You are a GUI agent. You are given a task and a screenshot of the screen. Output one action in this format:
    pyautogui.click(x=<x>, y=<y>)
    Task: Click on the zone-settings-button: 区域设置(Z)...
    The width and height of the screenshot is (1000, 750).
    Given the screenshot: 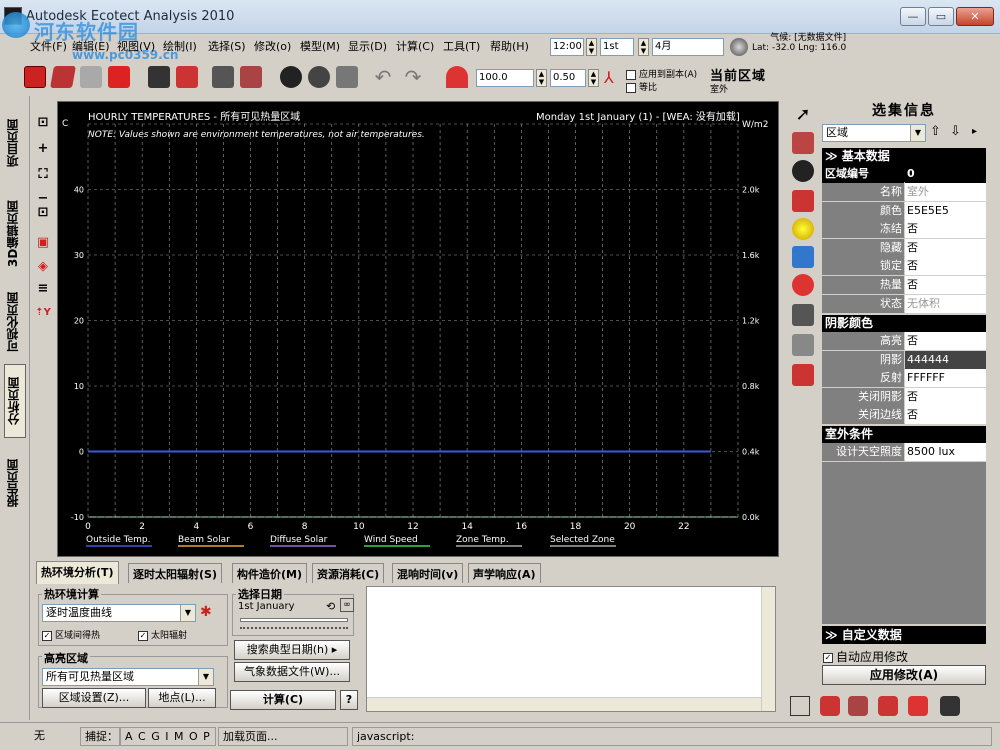 What is the action you would take?
    pyautogui.click(x=94, y=698)
    